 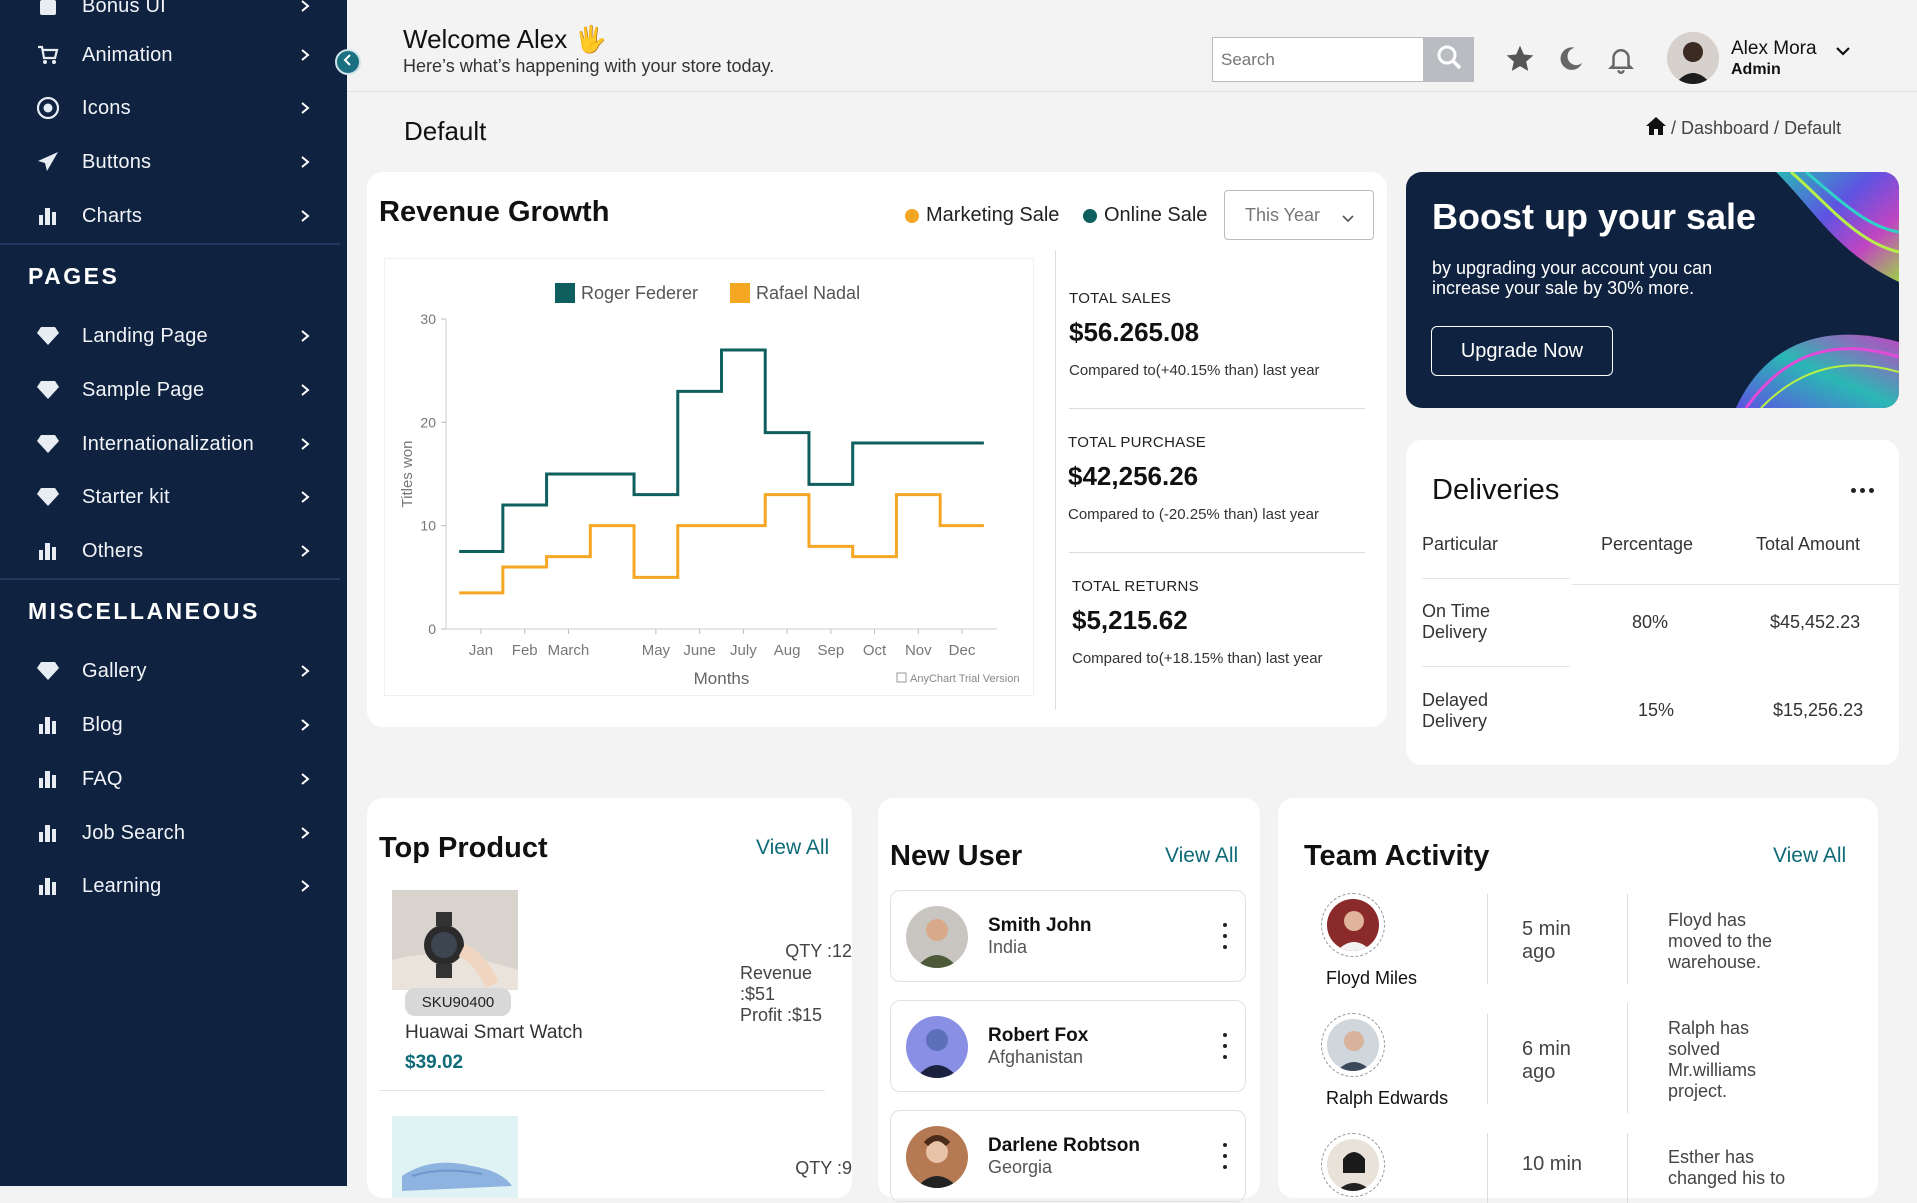 What do you see at coordinates (106, 107) in the screenshot?
I see `sidebar-item-label: Icons` at bounding box center [106, 107].